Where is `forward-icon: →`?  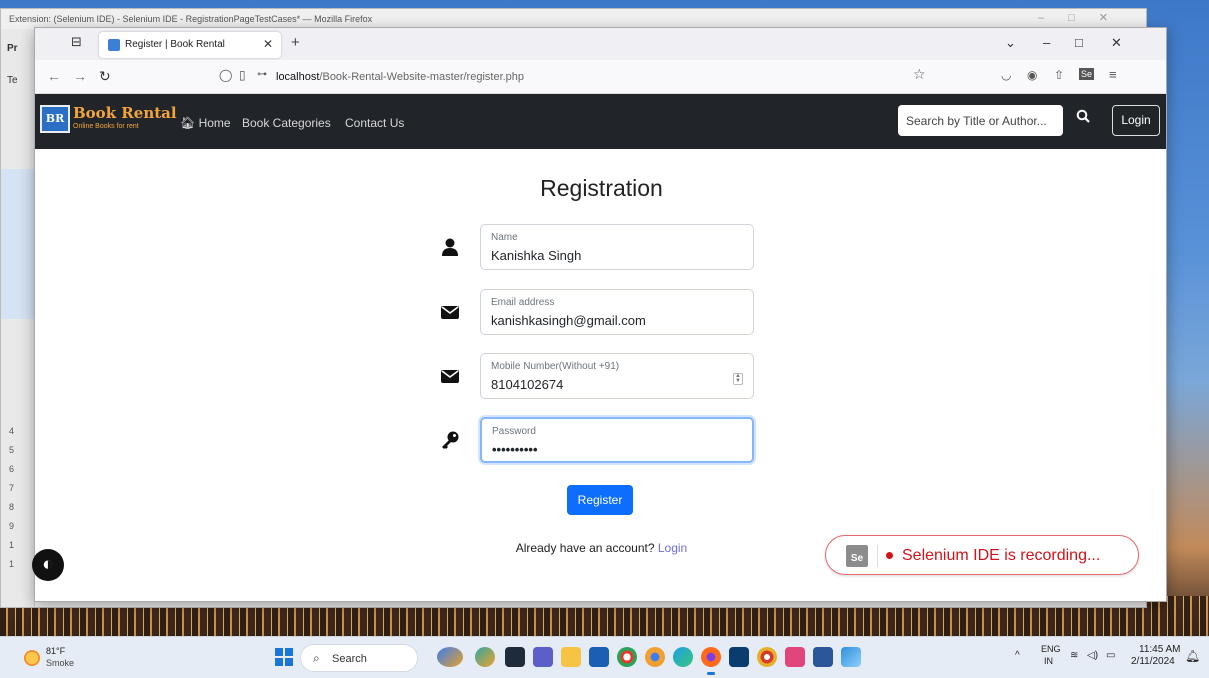
forward-icon: → is located at coordinates (80, 76).